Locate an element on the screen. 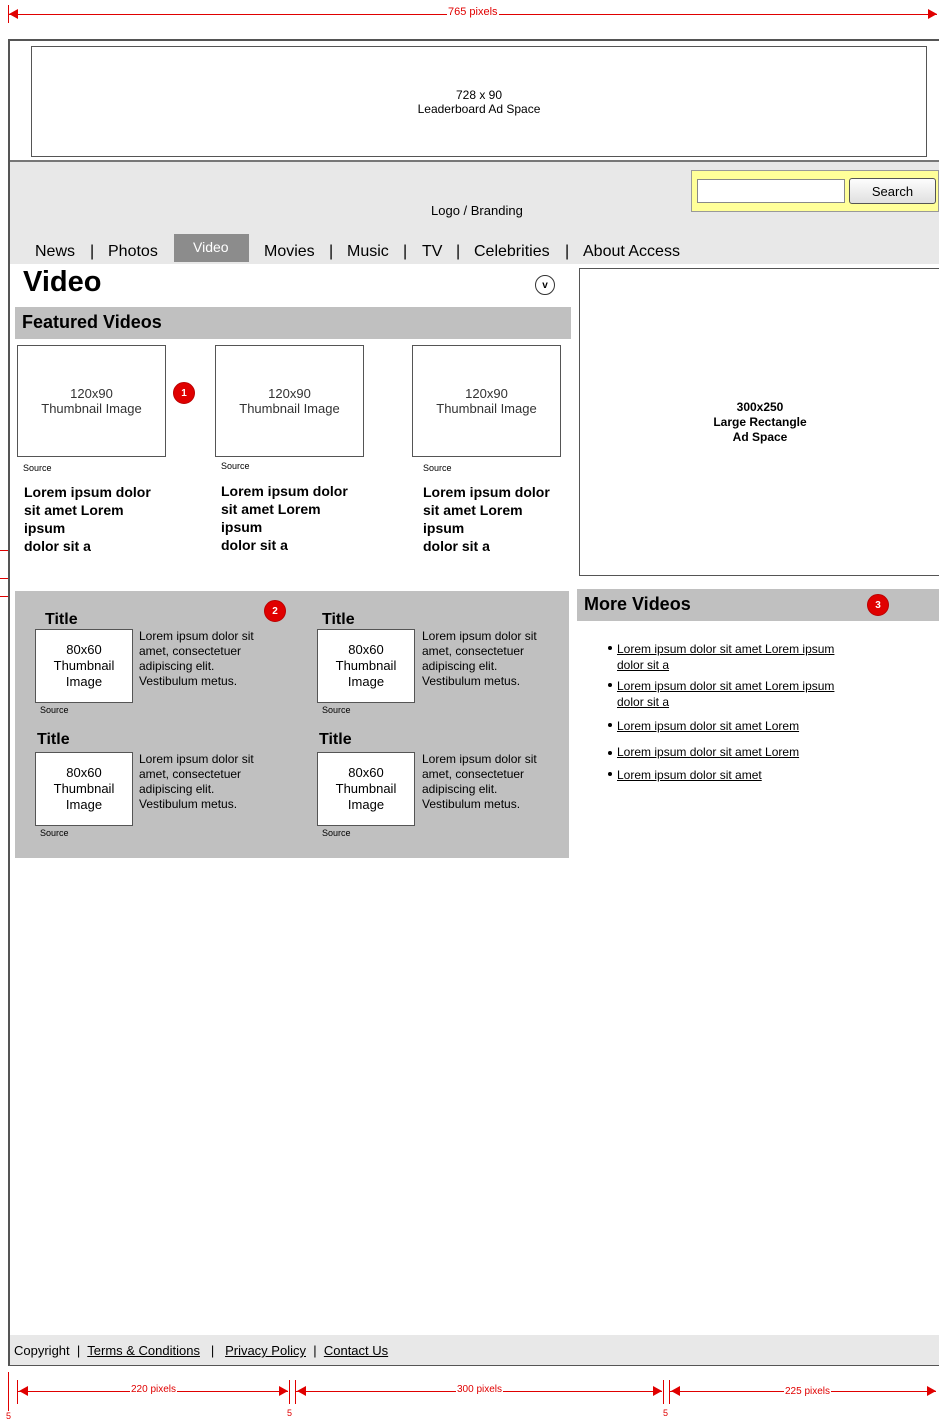  nav-item-photos: Photos is located at coordinates (133, 252).